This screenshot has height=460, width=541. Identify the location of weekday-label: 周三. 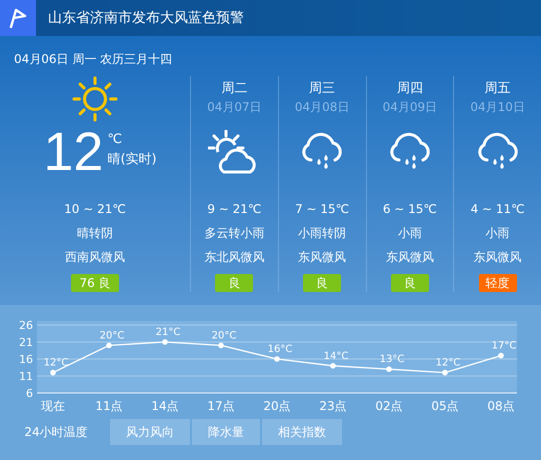
(322, 89).